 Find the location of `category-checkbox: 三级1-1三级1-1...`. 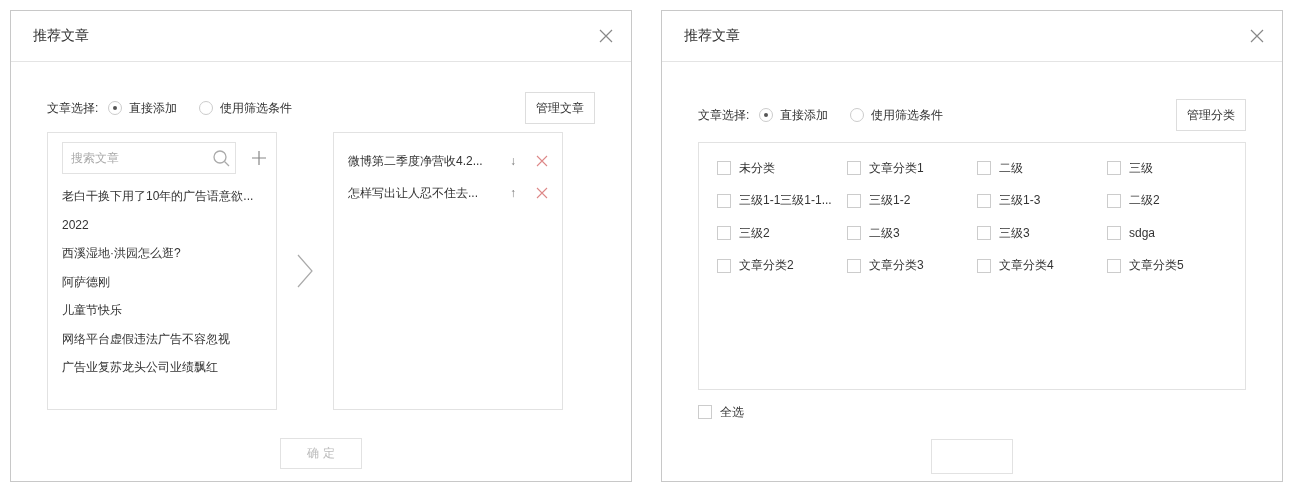

category-checkbox: 三级1-1三级1-1... is located at coordinates (774, 200).